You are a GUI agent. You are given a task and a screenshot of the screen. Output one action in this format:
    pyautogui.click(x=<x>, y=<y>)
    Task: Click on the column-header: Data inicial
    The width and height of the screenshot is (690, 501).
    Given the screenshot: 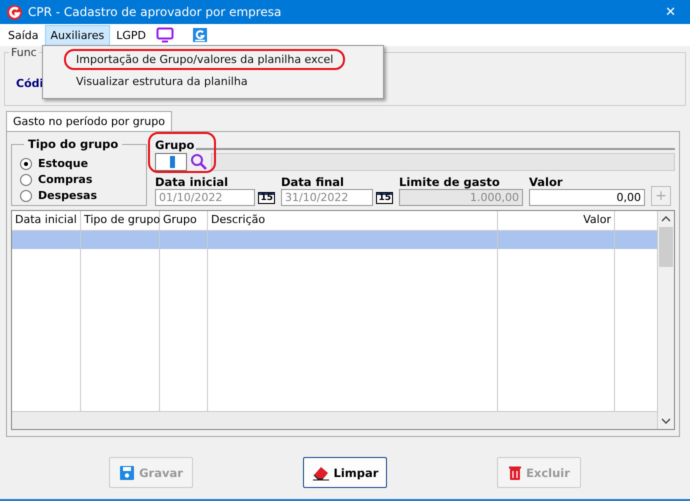 What is the action you would take?
    pyautogui.click(x=46, y=220)
    